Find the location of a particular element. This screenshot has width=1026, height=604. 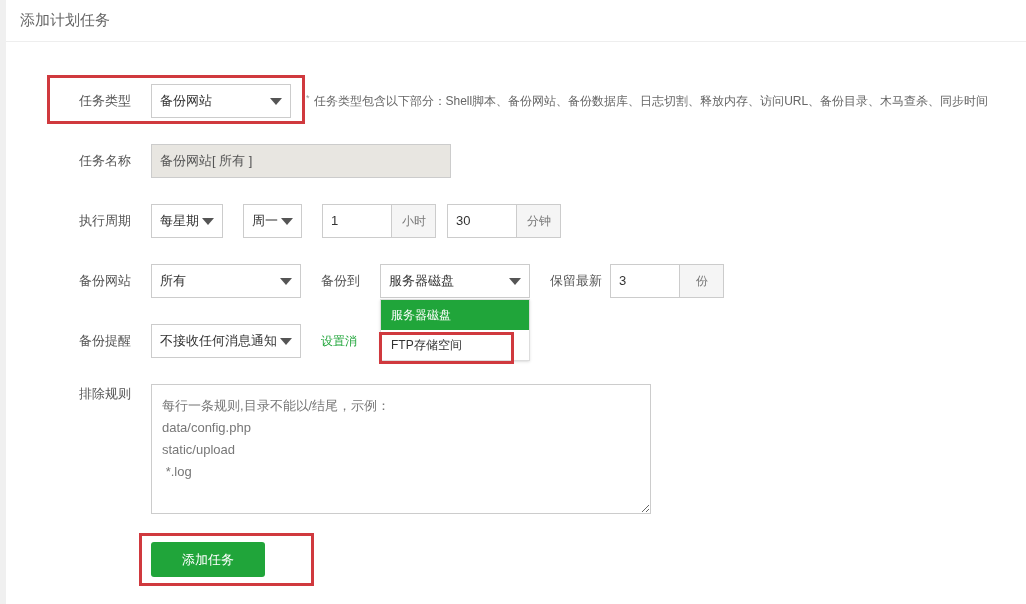

number-input: 3 is located at coordinates (645, 281).